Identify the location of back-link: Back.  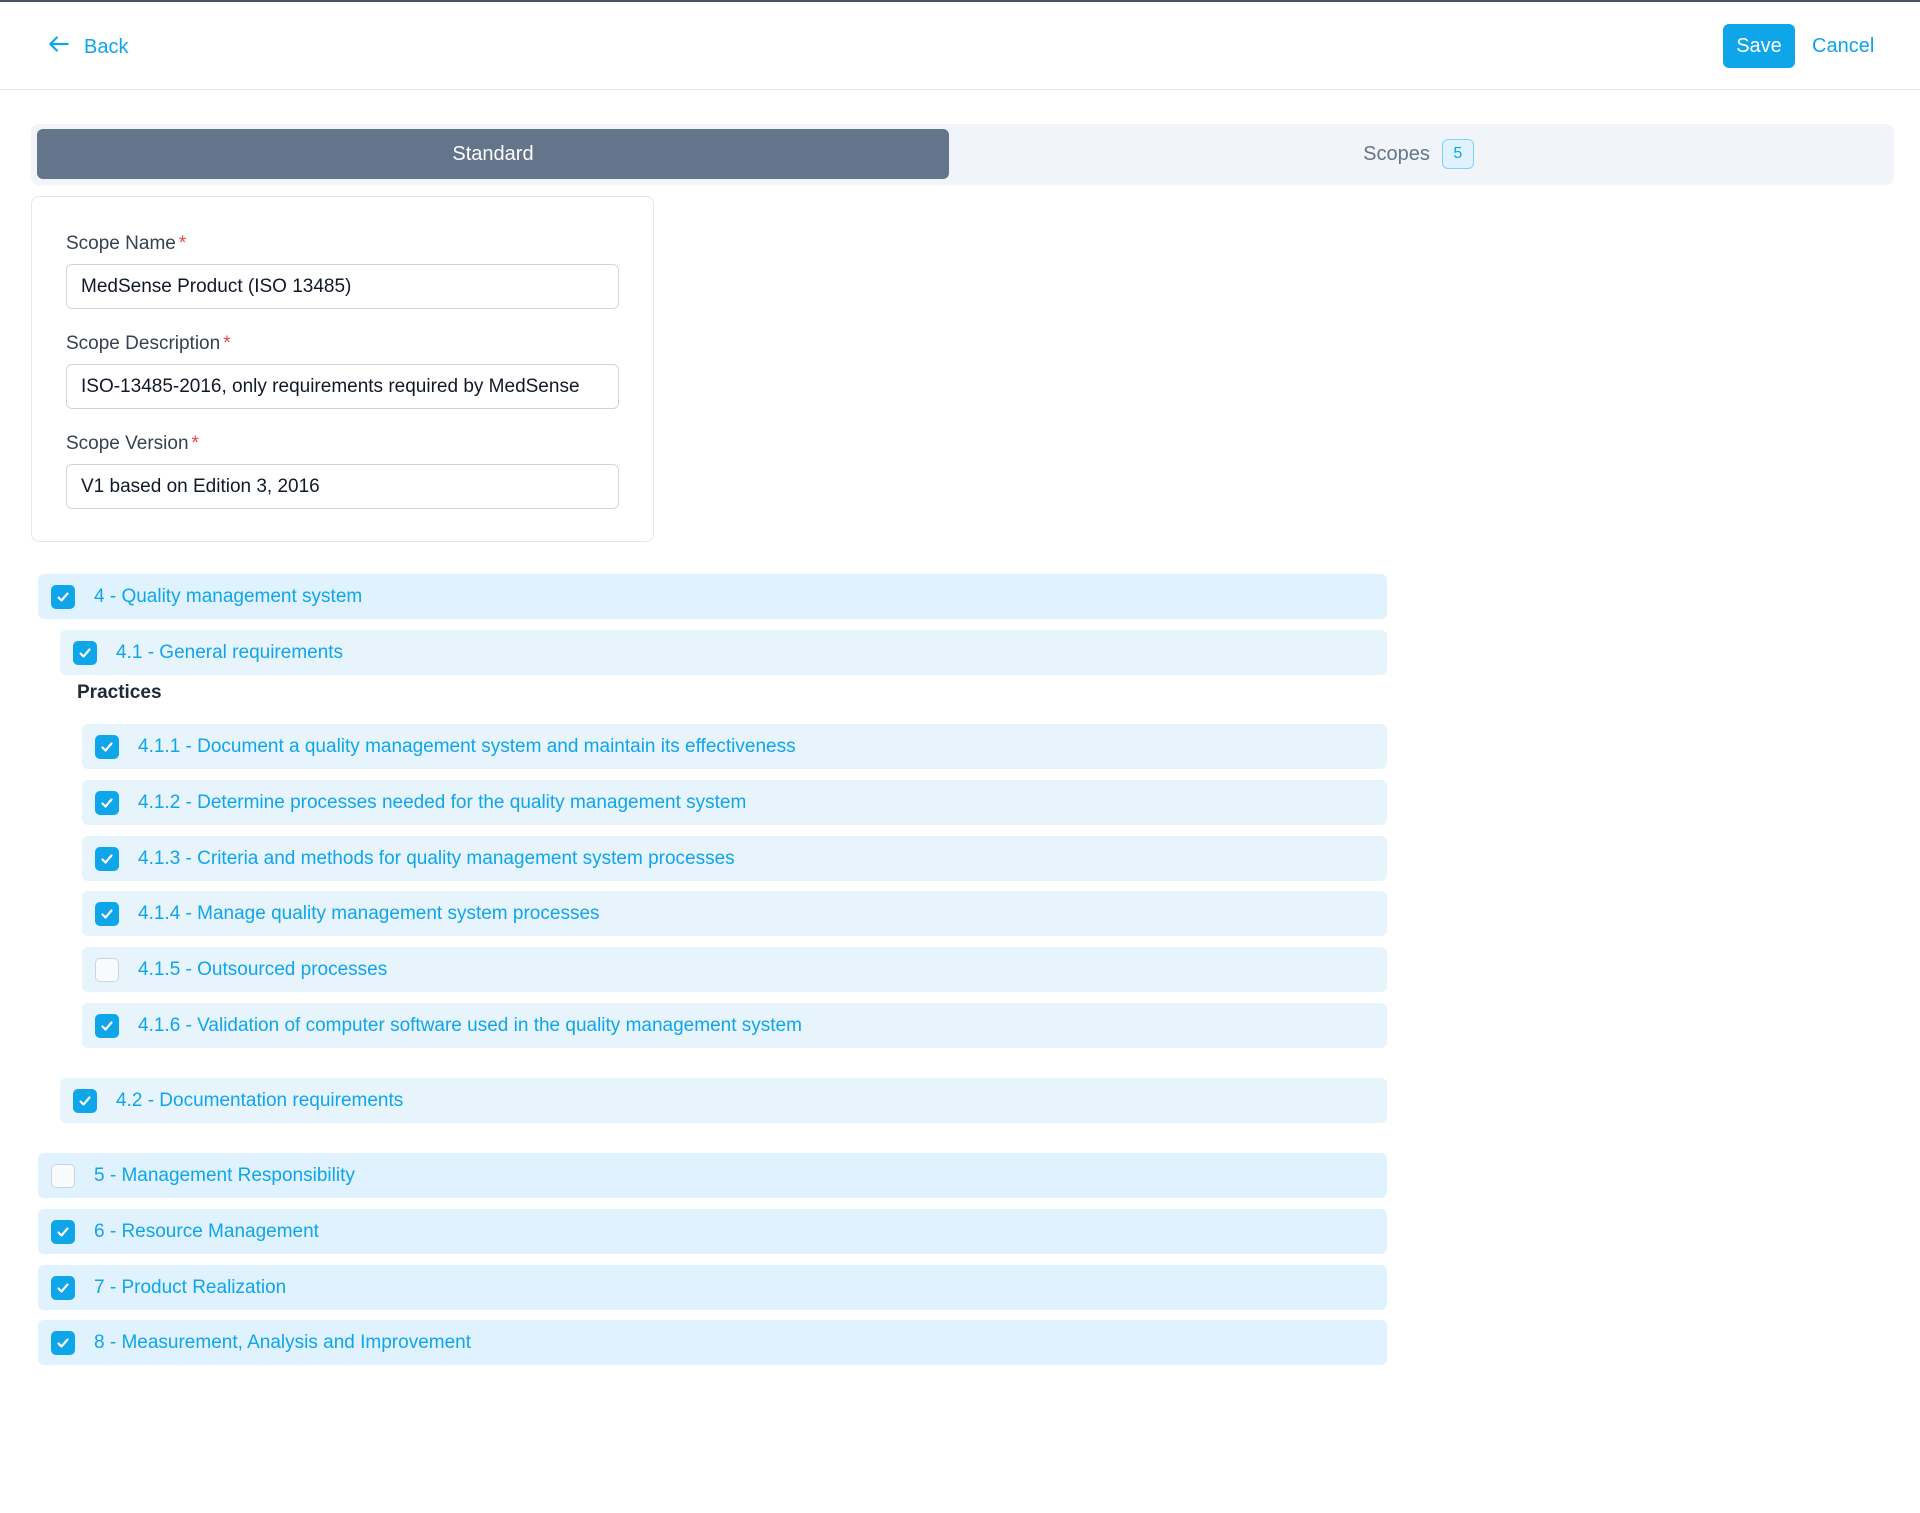
(87, 47).